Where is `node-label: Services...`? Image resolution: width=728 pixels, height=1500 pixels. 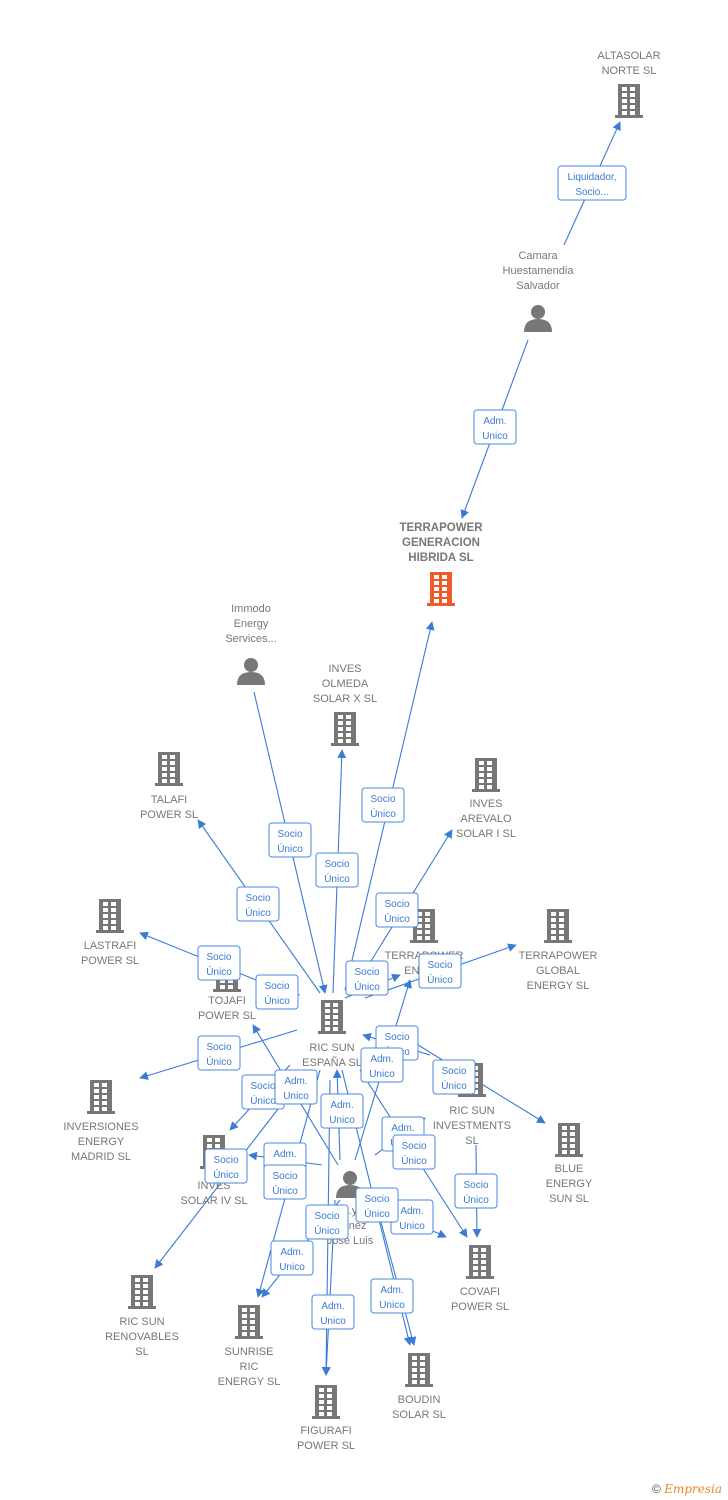
node-label: Services... is located at coordinates (250, 639).